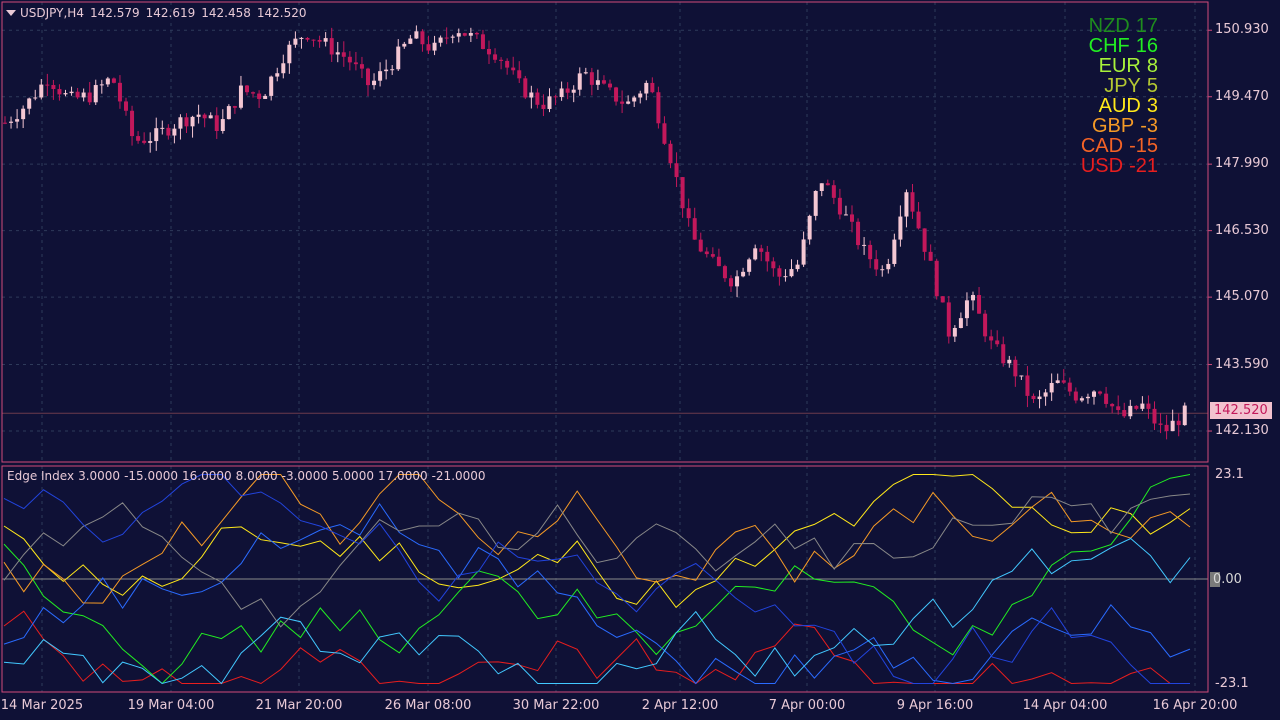 Image resolution: width=1280 pixels, height=720 pixels. What do you see at coordinates (1242, 96) in the screenshot?
I see `price-axis-label: 149.470` at bounding box center [1242, 96].